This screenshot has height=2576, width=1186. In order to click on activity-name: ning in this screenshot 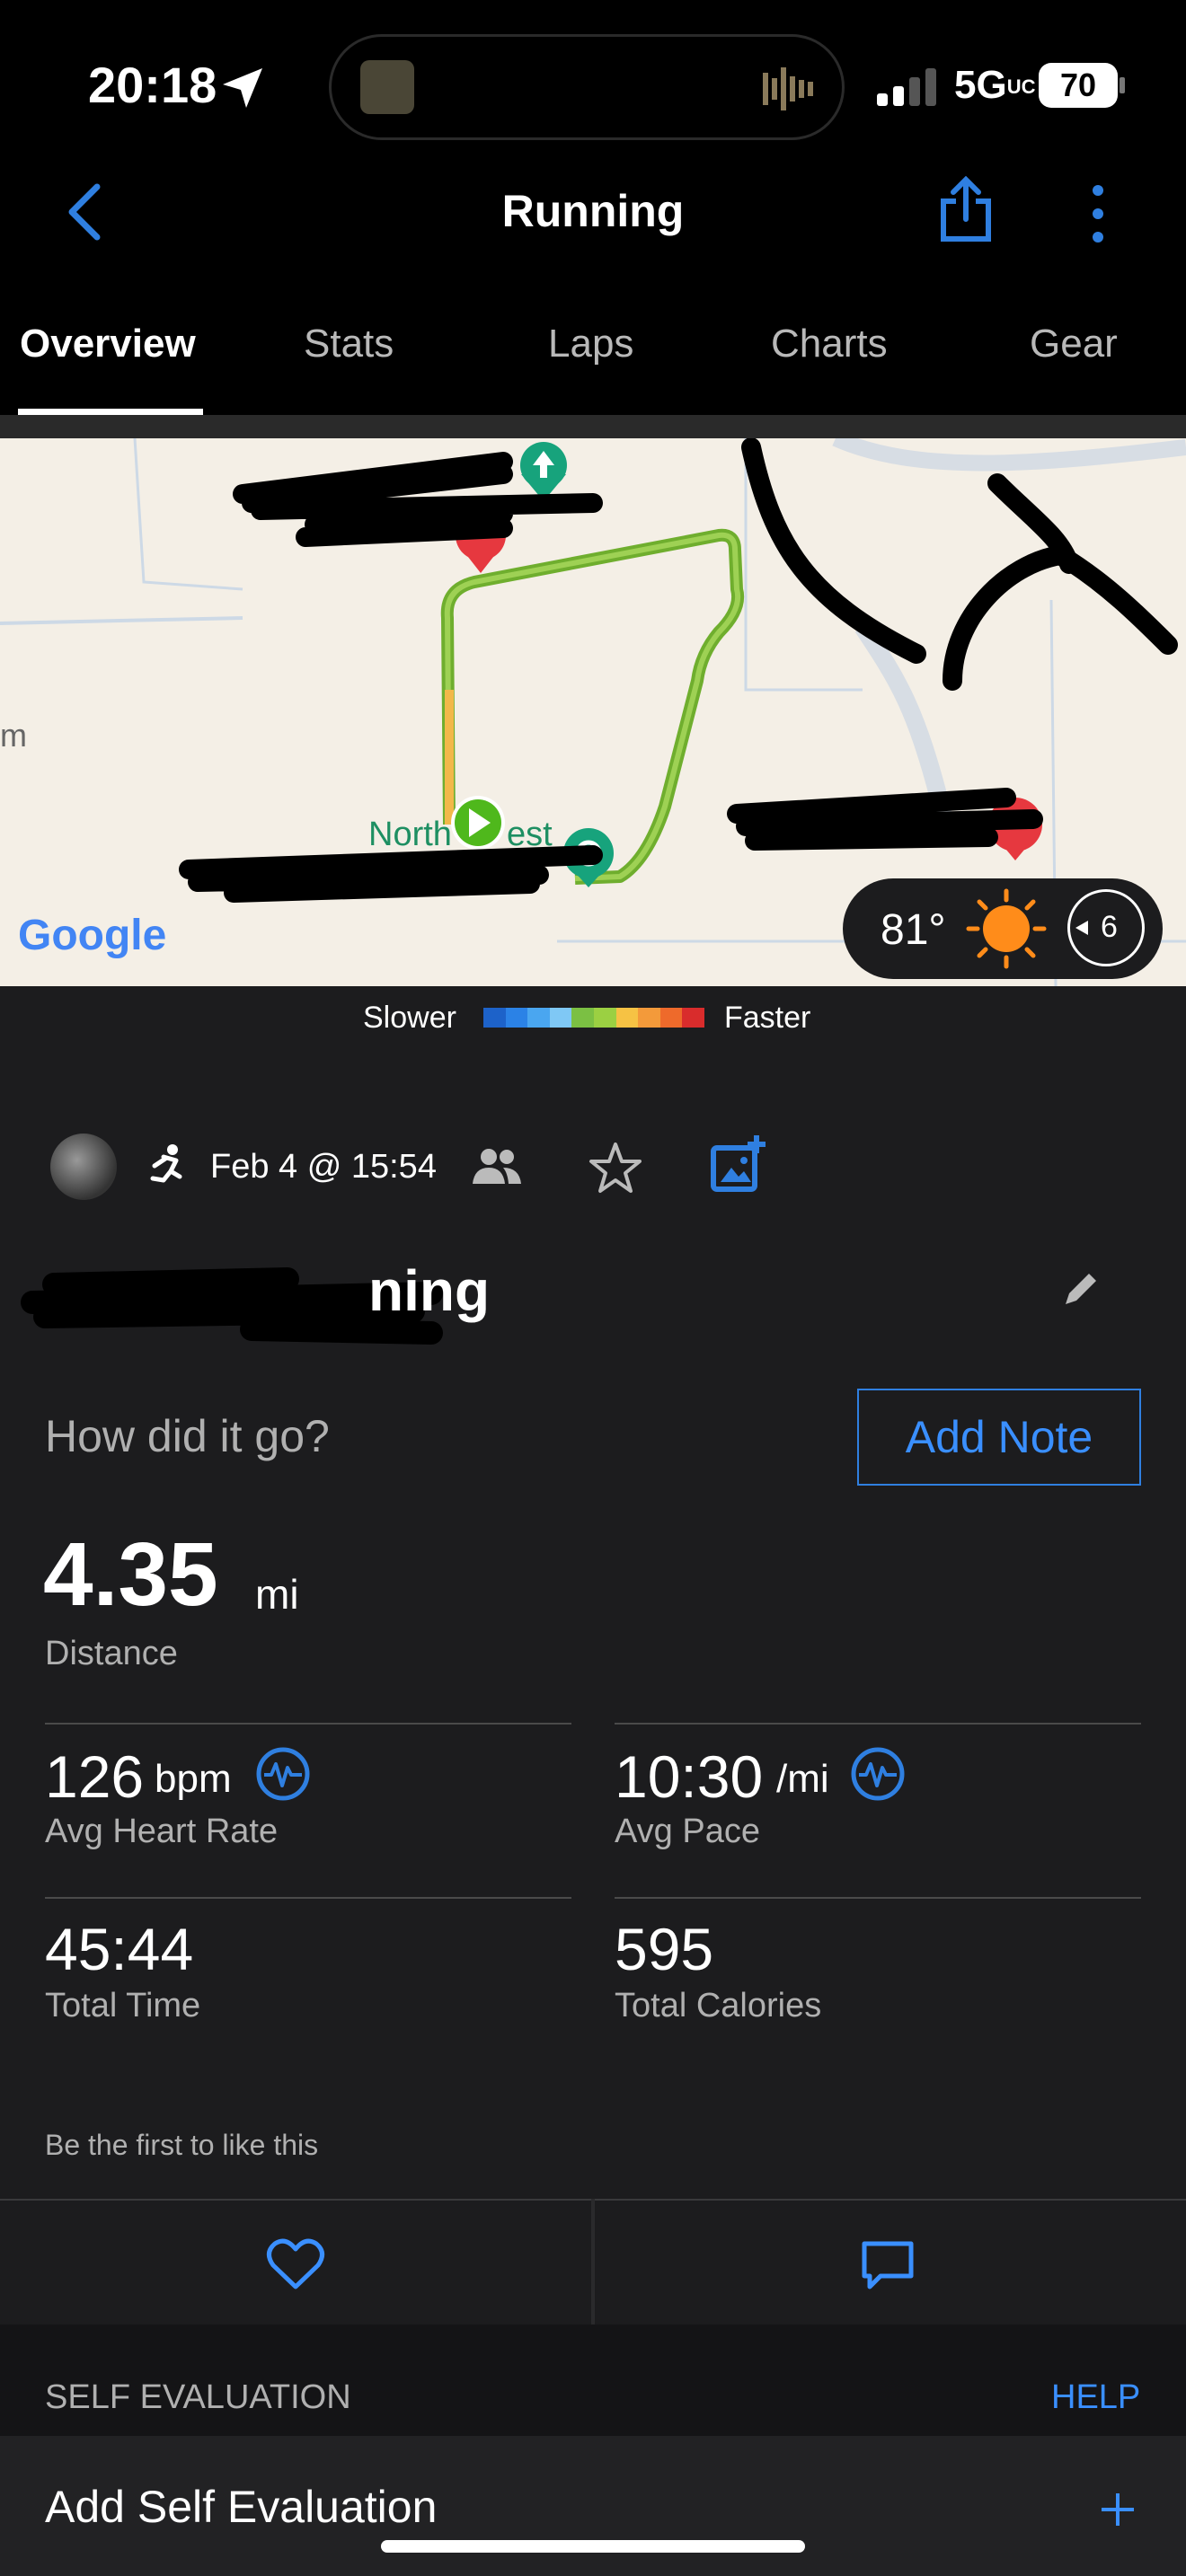, I will do `click(429, 1290)`.